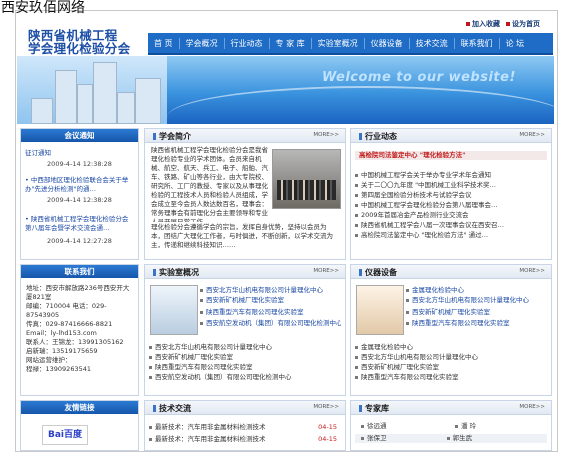  Describe the element at coordinates (326, 135) in the screenshot. I see `intro-more-link: MORE>>` at that location.